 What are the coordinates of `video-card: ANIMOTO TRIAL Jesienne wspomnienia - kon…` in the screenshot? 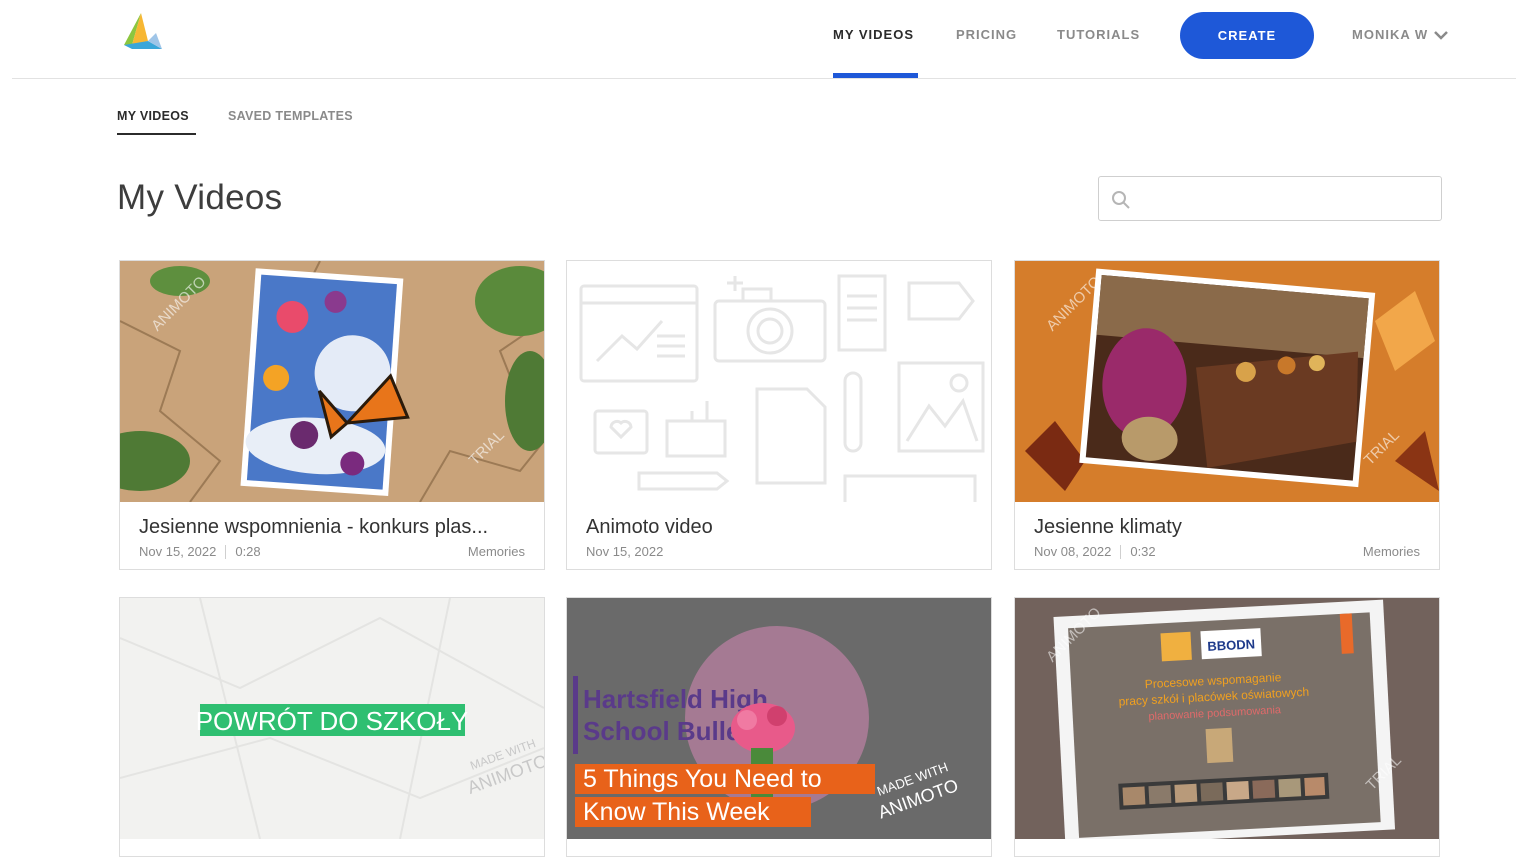 It's located at (332, 415).